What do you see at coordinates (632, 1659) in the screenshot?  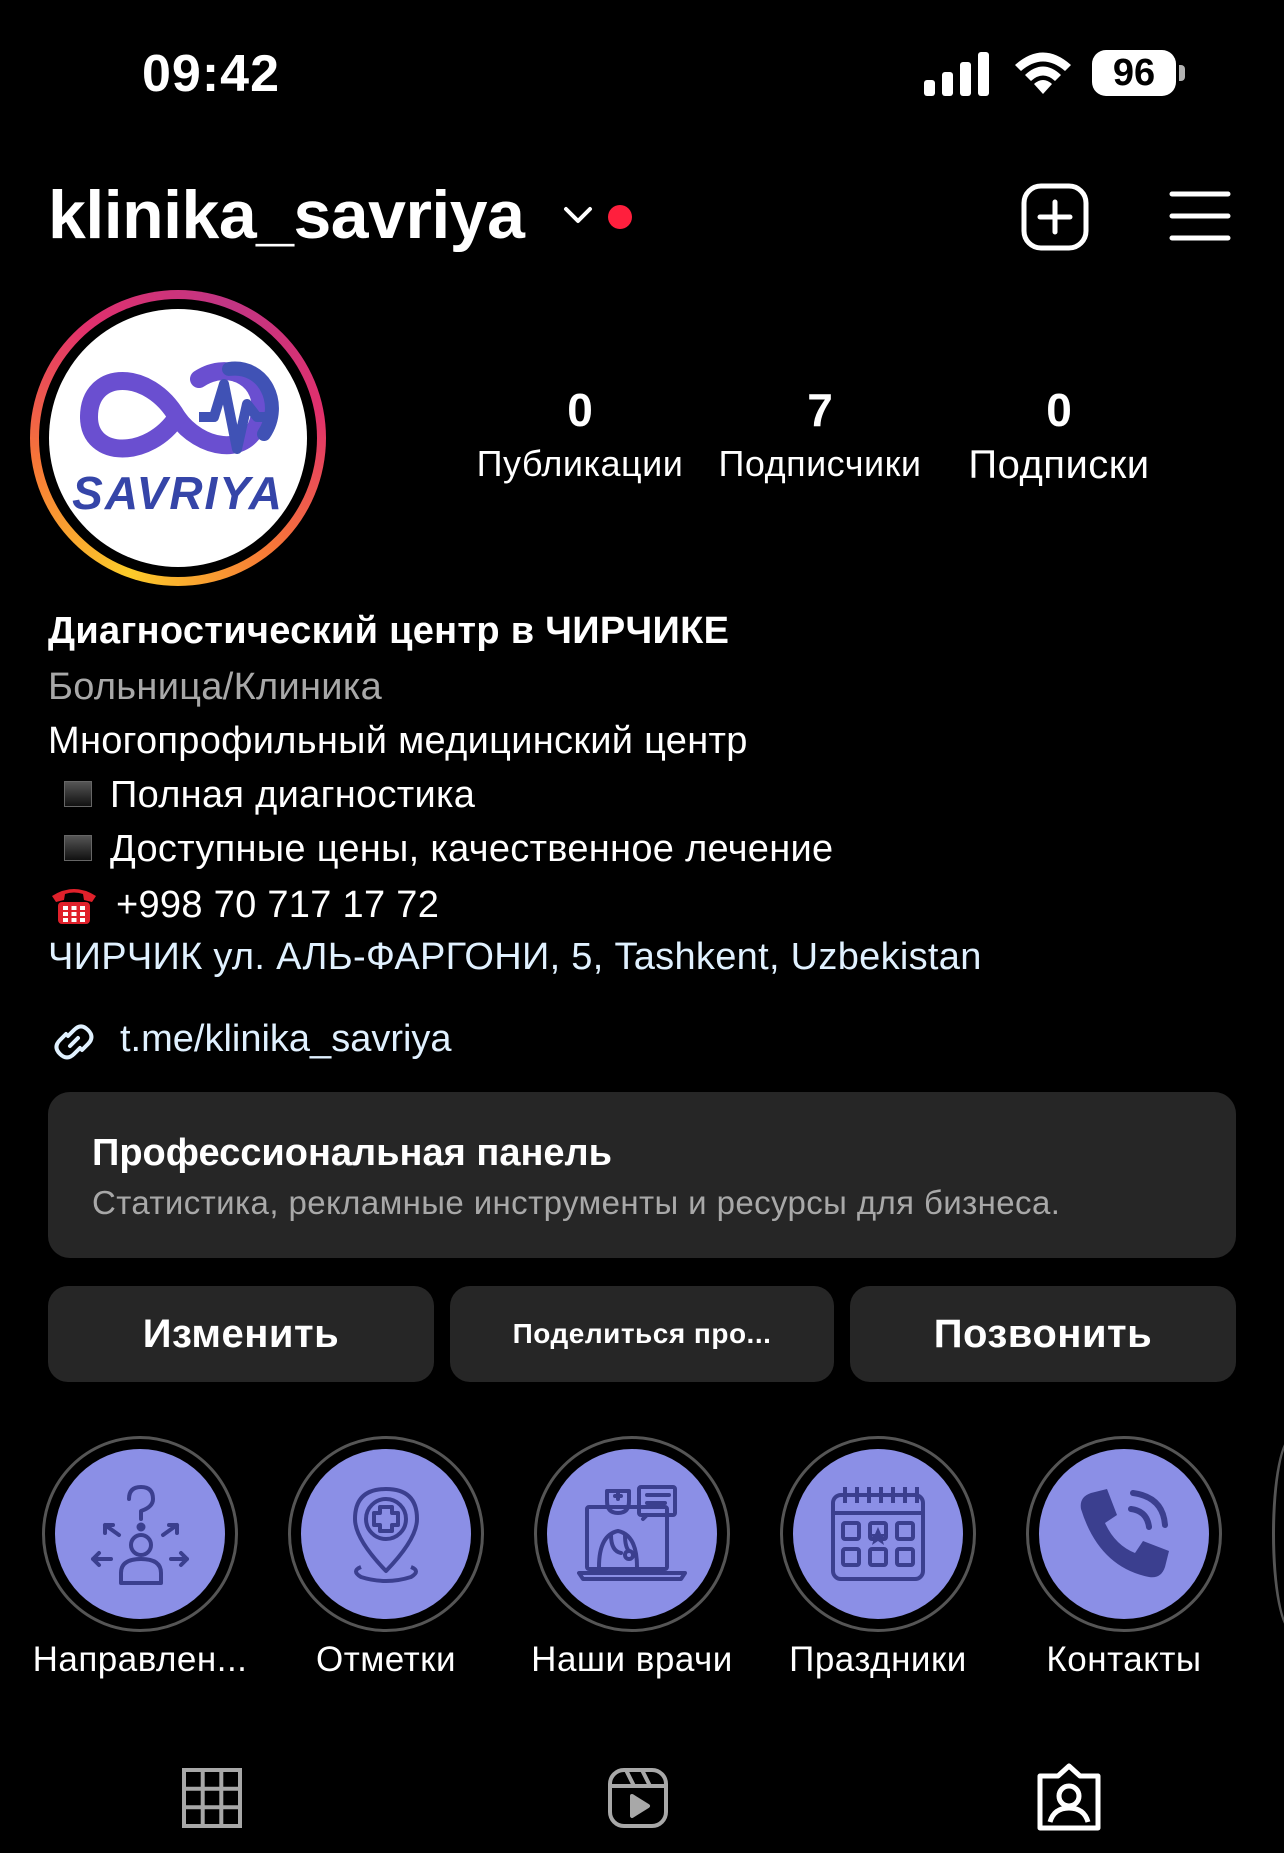 I see `highlight-label: Наши врачи` at bounding box center [632, 1659].